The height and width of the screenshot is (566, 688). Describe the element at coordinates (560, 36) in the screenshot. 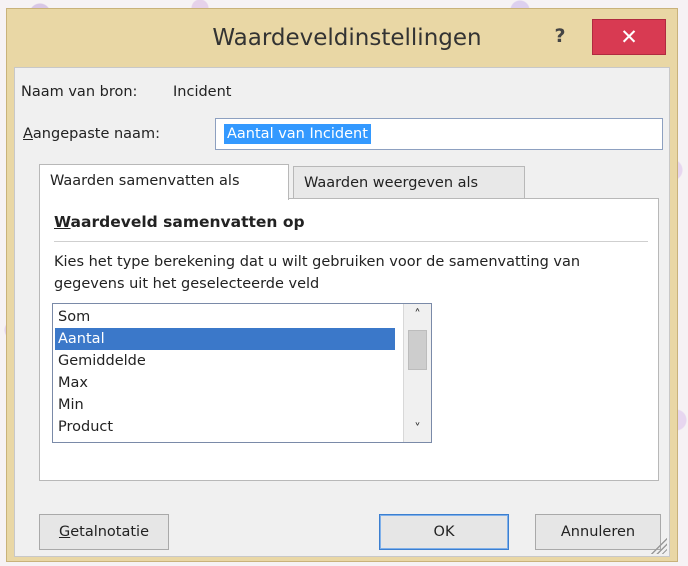

I see `help-button: ?` at that location.